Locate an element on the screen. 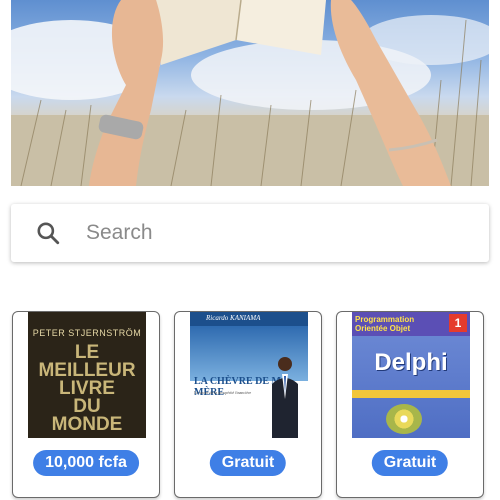 This screenshot has height=500, width=500. cover-subtitle: Le secret de la prospérité financière is located at coordinates (223, 392).